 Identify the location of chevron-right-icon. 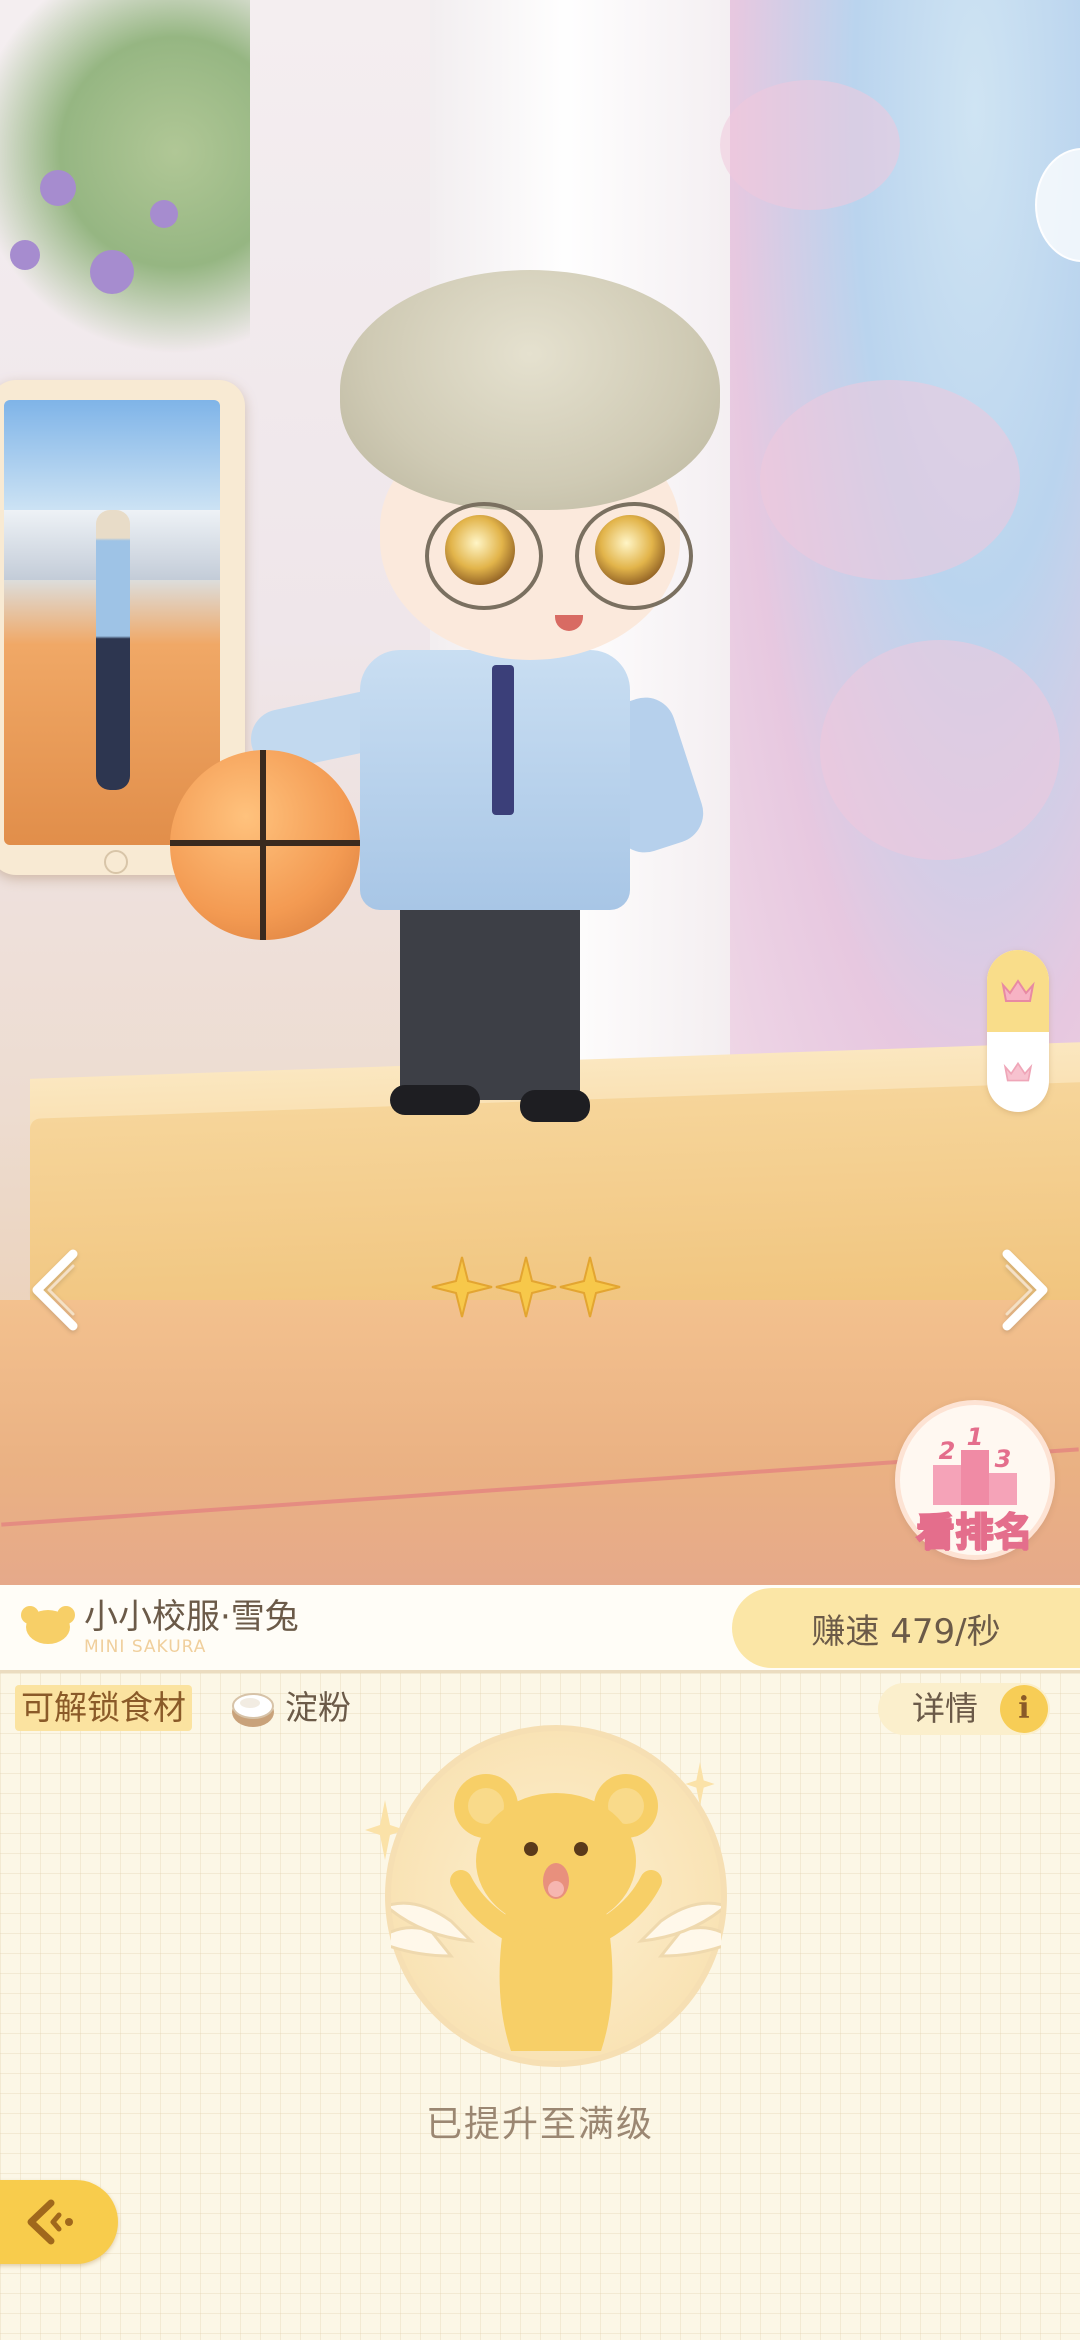
(1025, 1290).